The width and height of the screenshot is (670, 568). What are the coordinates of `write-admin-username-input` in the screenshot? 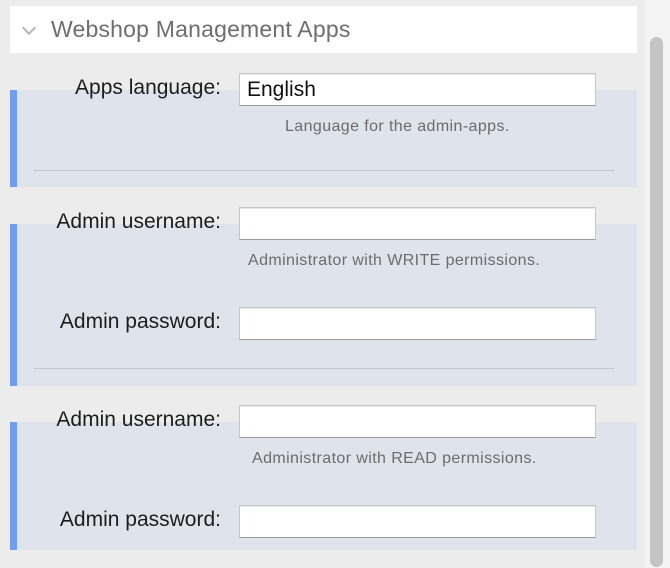 It's located at (417, 223).